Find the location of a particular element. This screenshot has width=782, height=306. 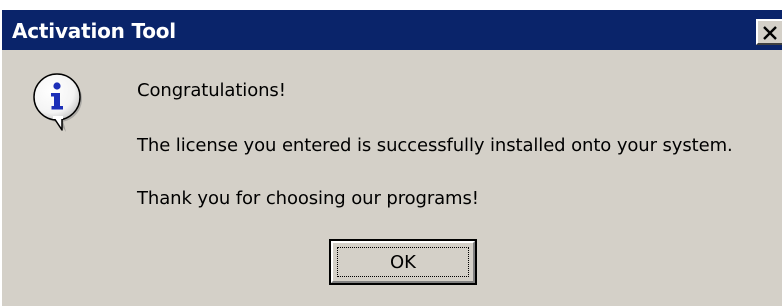

close-button is located at coordinates (769, 32).